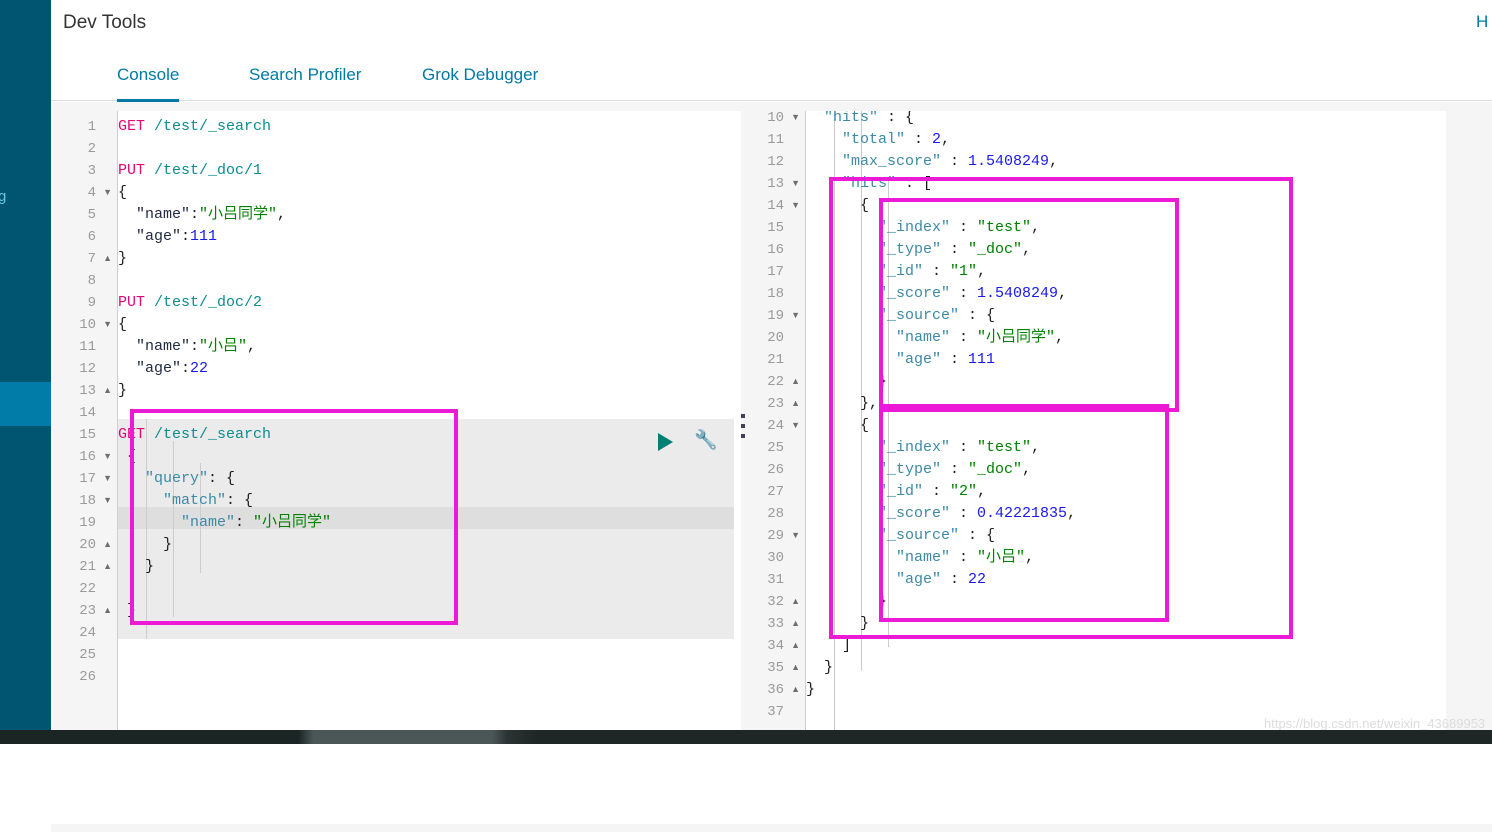 The height and width of the screenshot is (832, 1492). I want to click on code-line: },, so click(842, 404).